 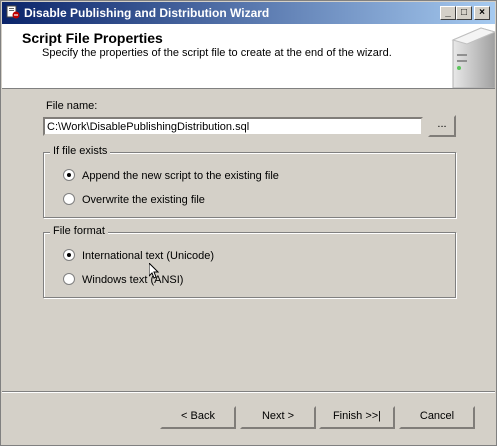 What do you see at coordinates (148, 256) in the screenshot?
I see `unicode-option-label: International text (Unicode)` at bounding box center [148, 256].